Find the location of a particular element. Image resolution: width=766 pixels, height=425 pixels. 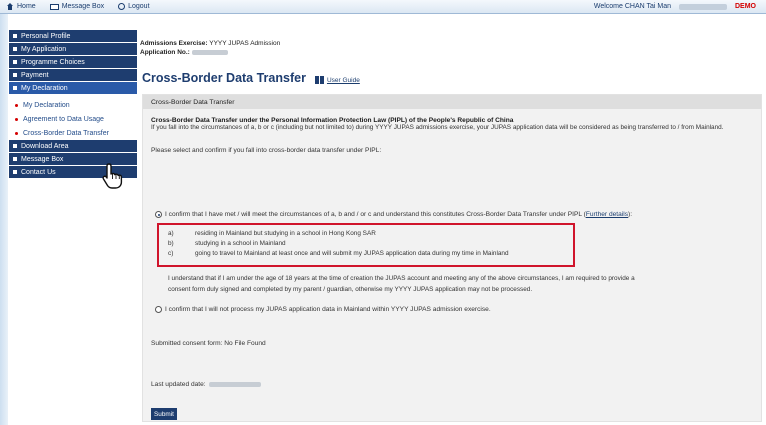

last-updated: Last updated date: is located at coordinates (206, 384).